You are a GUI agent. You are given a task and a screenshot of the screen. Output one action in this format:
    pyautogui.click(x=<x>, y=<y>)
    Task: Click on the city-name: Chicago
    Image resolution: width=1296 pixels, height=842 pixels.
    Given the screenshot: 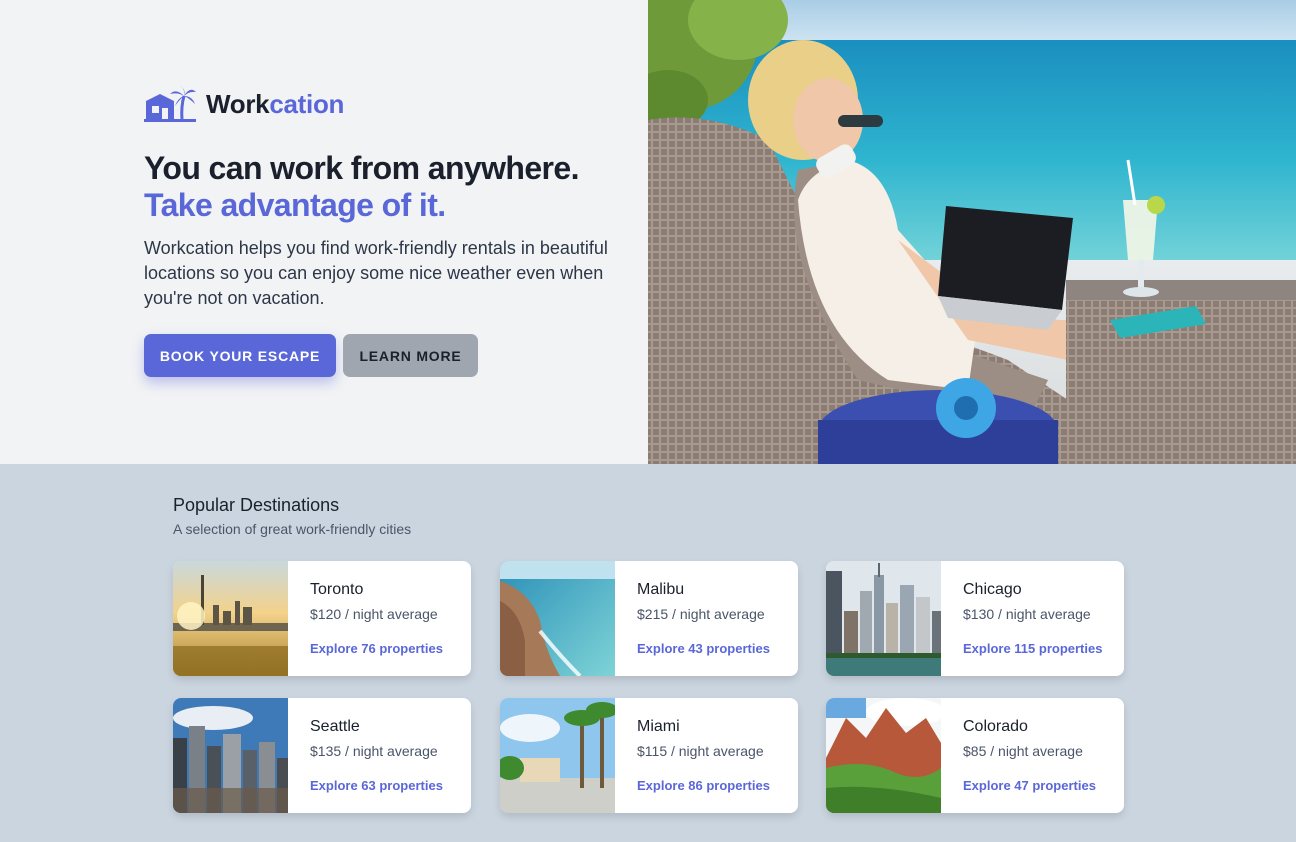 What is the action you would take?
    pyautogui.click(x=992, y=589)
    